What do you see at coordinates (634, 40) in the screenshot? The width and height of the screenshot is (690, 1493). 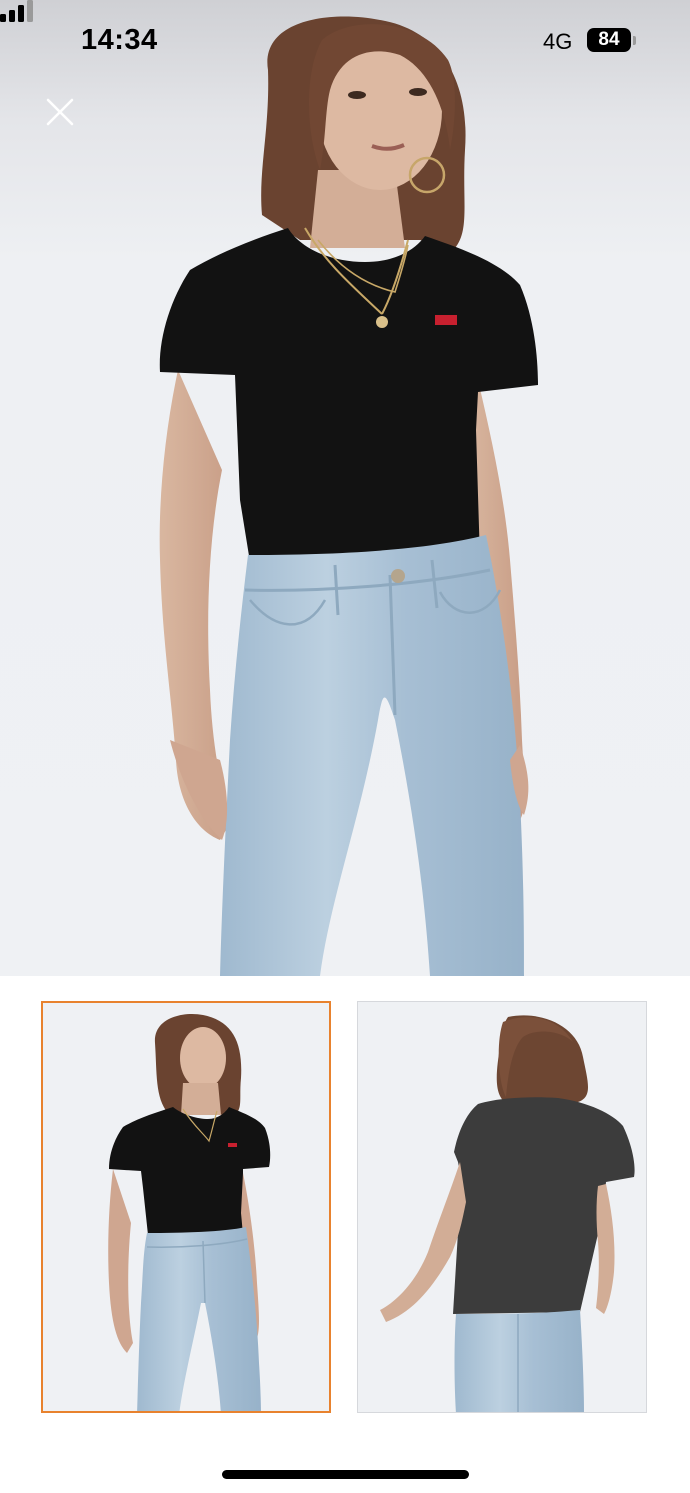 I see `battery-cap` at bounding box center [634, 40].